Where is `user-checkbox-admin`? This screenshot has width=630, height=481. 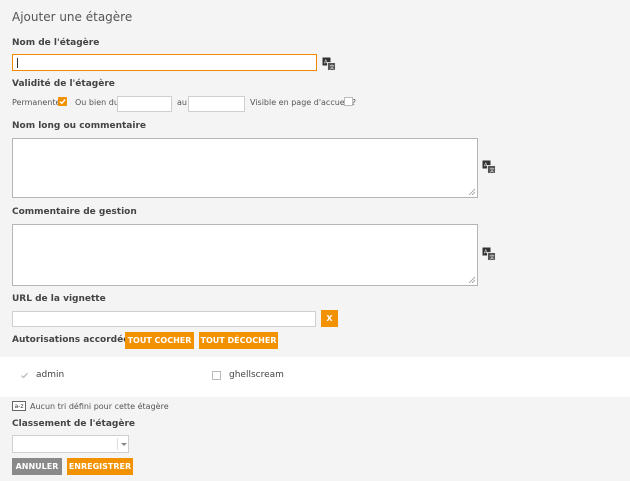
user-checkbox-admin is located at coordinates (24, 375).